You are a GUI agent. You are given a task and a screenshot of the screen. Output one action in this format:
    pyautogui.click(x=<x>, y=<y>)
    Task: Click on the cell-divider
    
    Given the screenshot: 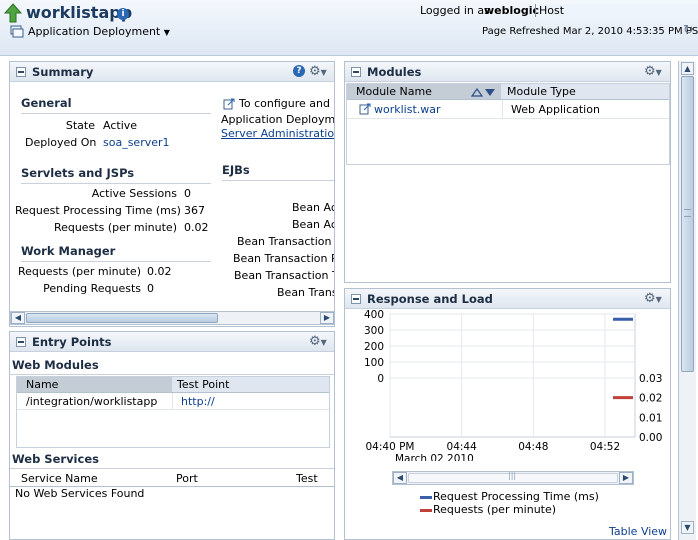 What is the action you would take?
    pyautogui.click(x=172, y=401)
    